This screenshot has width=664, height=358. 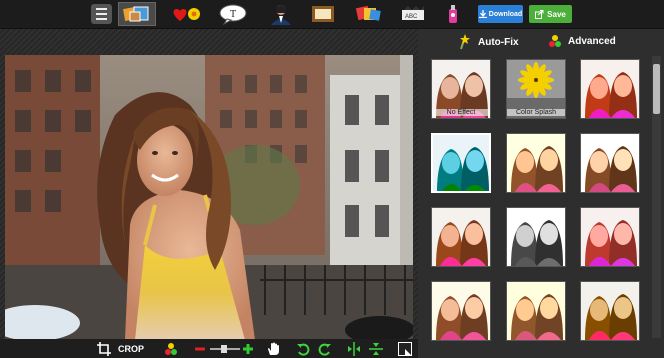 I want to click on compare-button, so click(x=405, y=349).